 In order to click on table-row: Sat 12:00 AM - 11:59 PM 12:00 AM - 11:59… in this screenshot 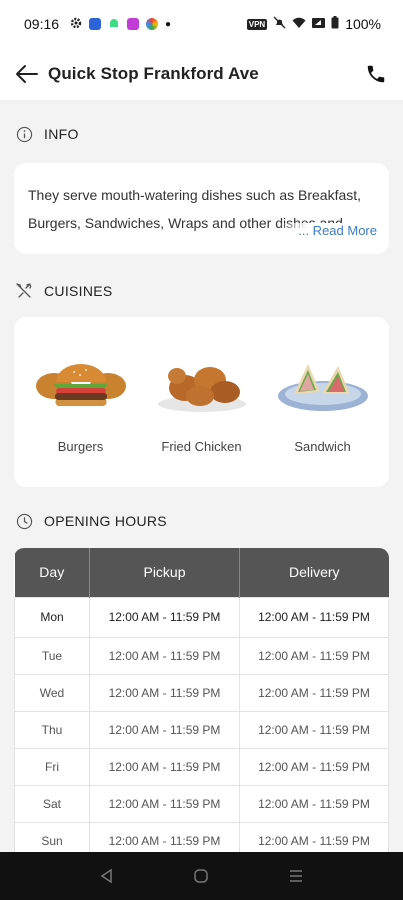, I will do `click(201, 803)`.